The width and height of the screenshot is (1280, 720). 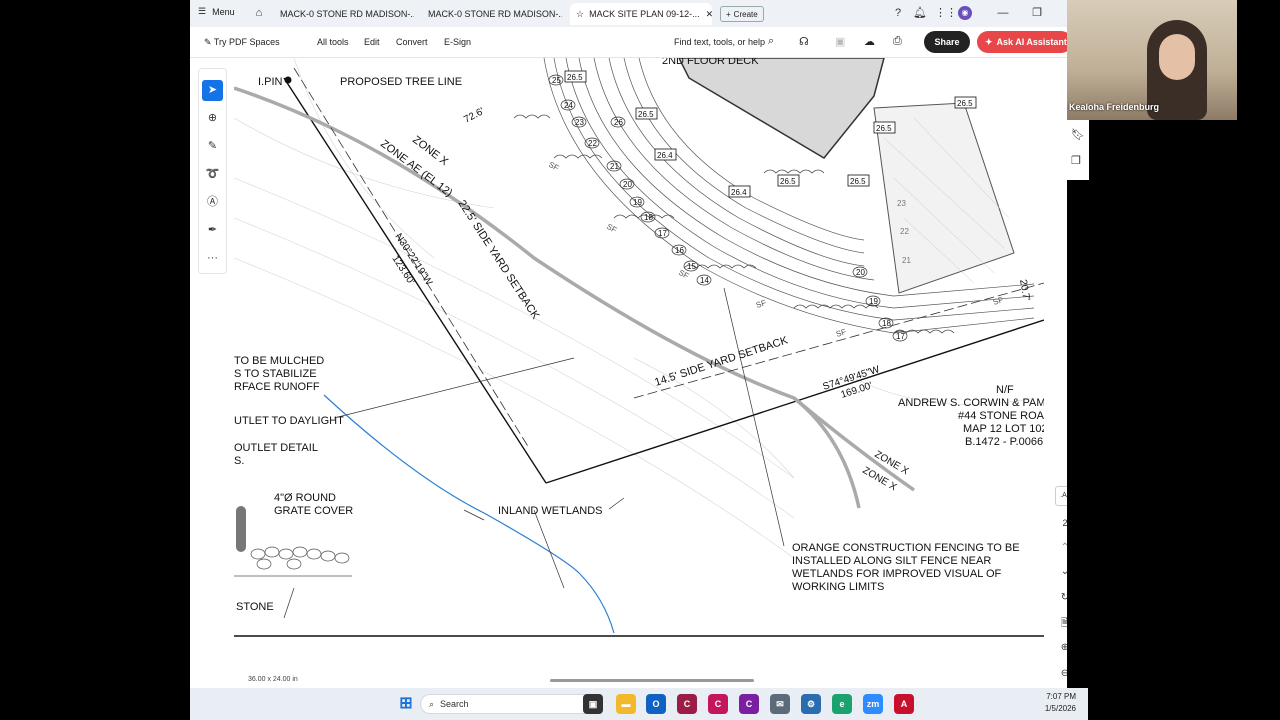 I want to click on close-tab-icon: ✕, so click(x=709, y=14).